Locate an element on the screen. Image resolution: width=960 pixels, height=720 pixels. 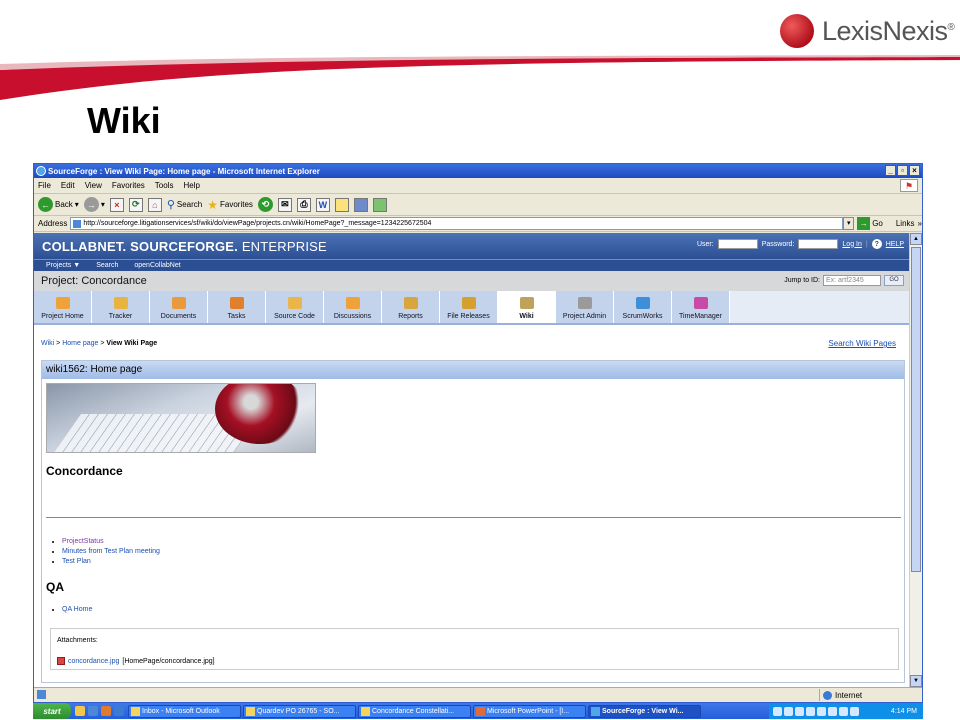
menu-file: File is located at coordinates (44, 185).